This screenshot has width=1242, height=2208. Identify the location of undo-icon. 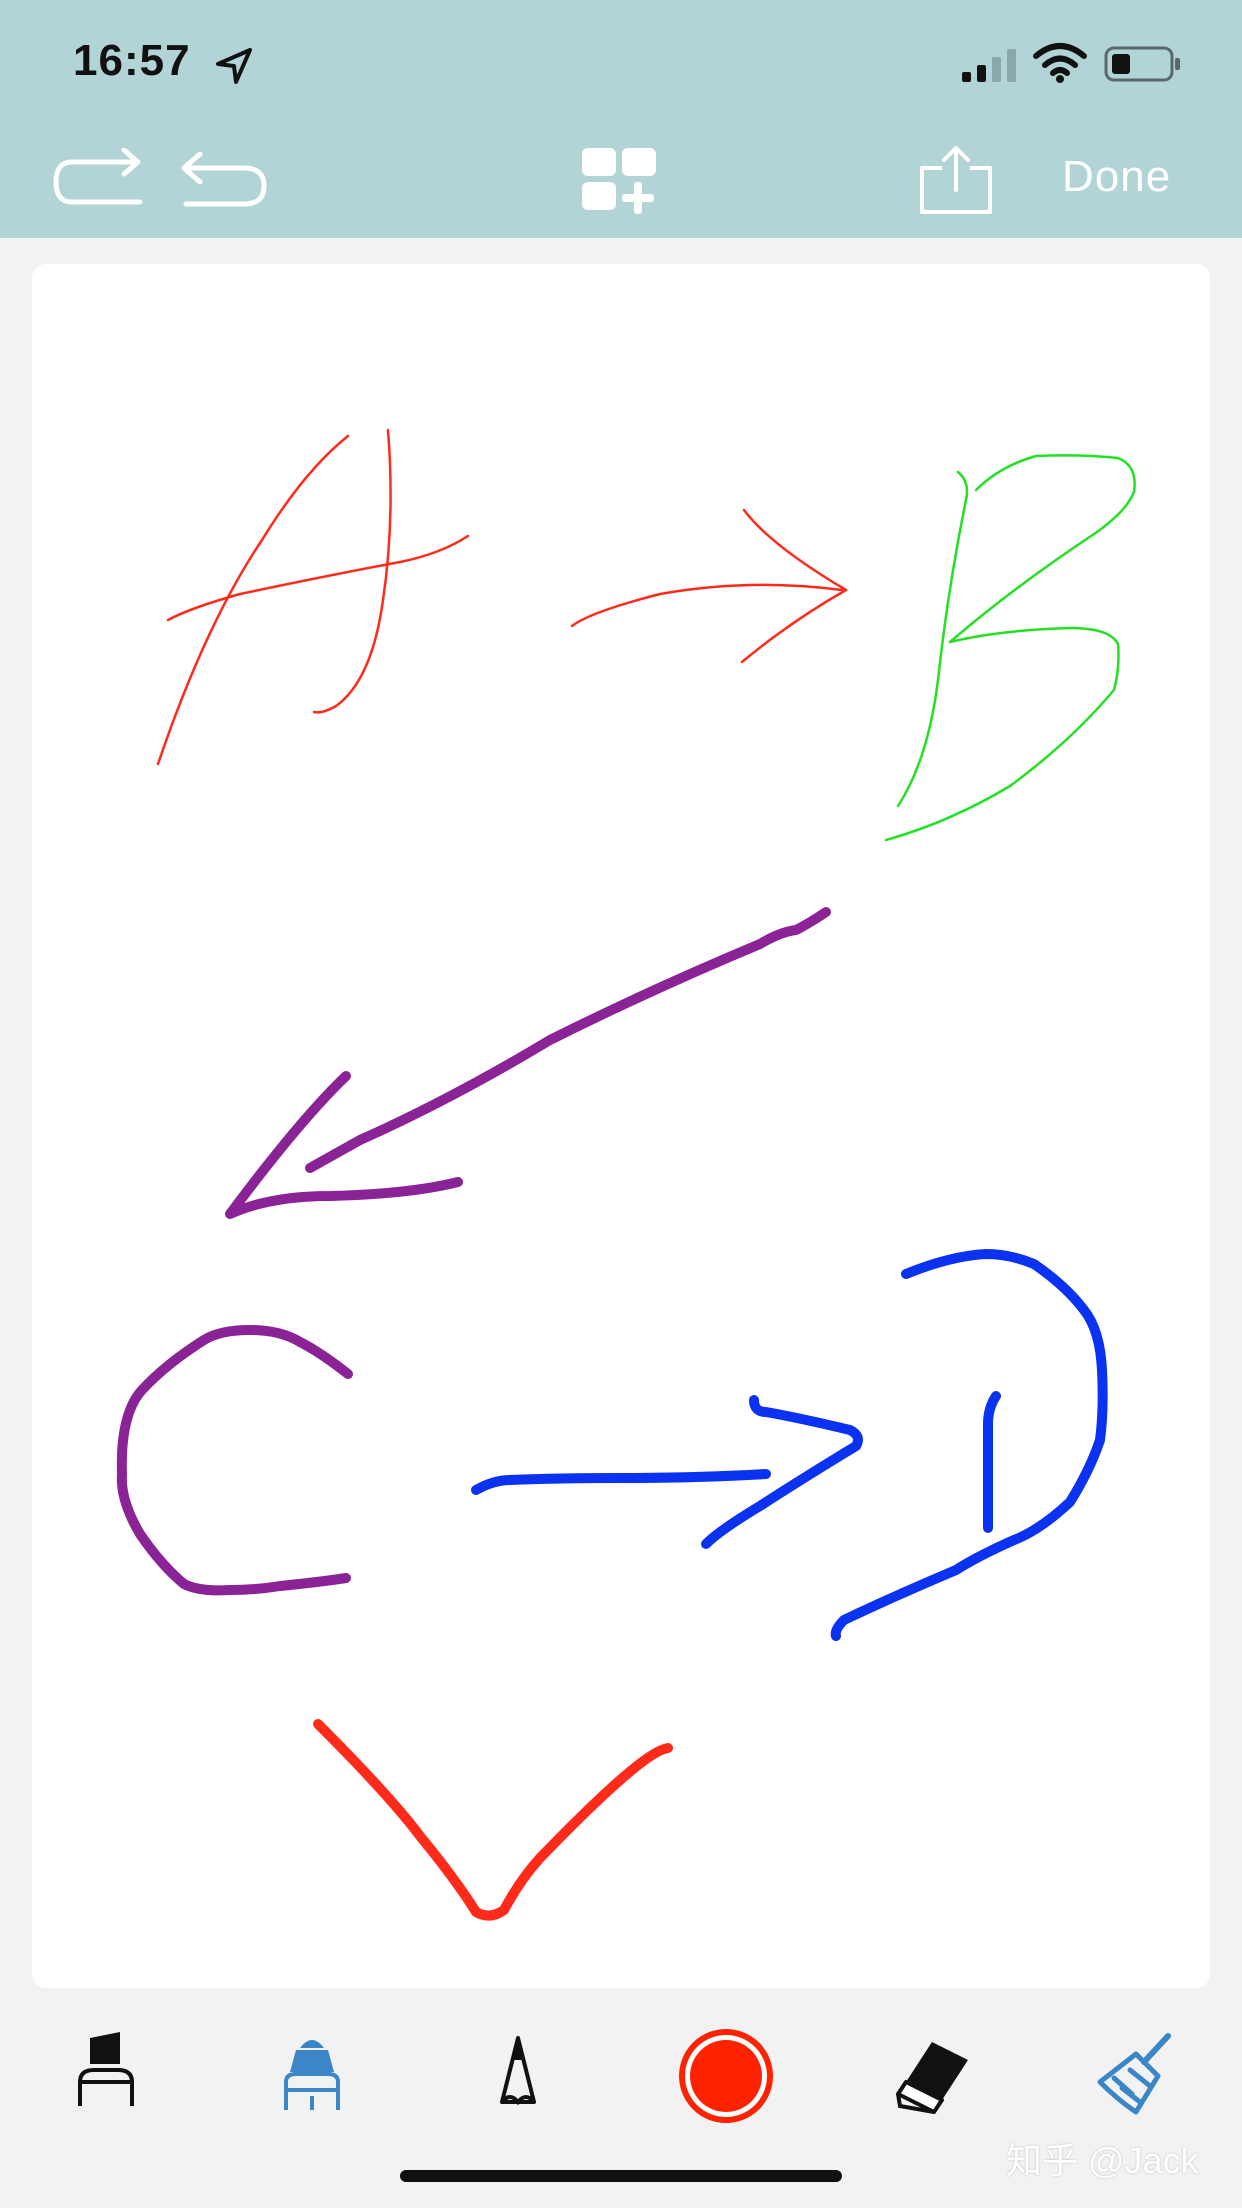
(222, 181).